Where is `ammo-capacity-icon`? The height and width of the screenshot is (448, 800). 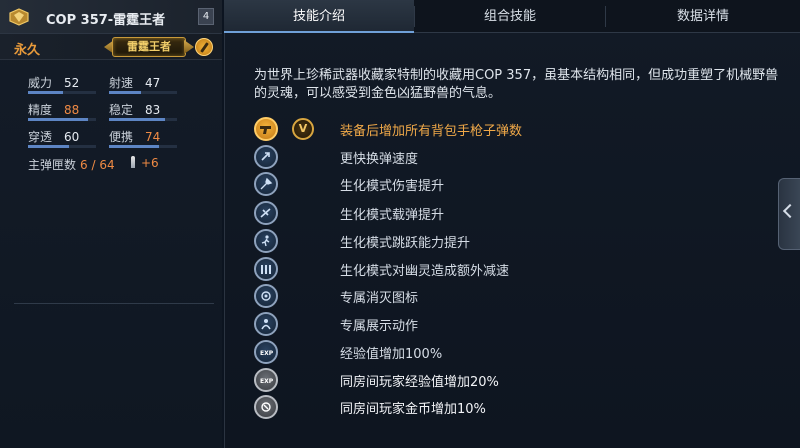
ammo-capacity-icon is located at coordinates (266, 213).